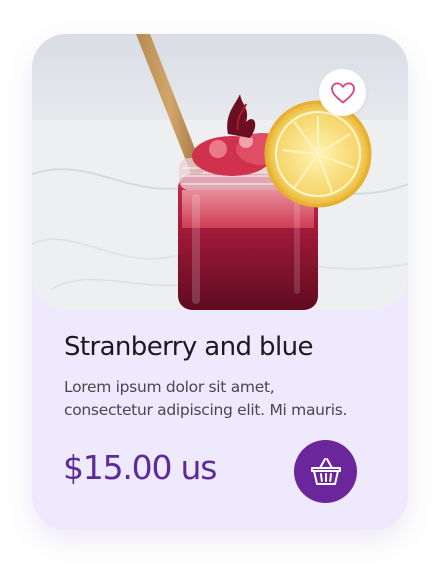  What do you see at coordinates (140, 467) in the screenshot?
I see `product-price: $15.00 us` at bounding box center [140, 467].